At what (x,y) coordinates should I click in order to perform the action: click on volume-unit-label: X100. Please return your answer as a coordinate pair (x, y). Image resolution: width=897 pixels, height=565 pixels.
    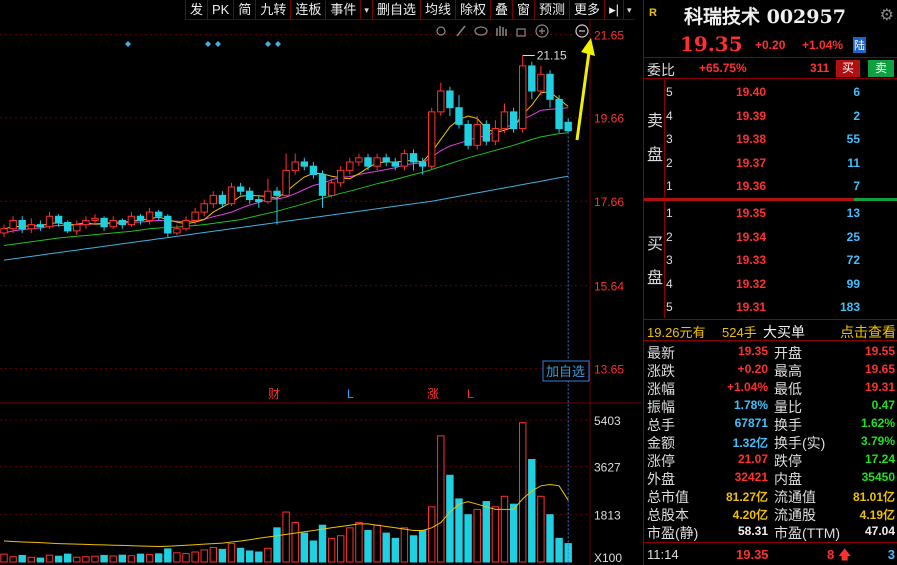
    Looking at the image, I should click on (608, 558).